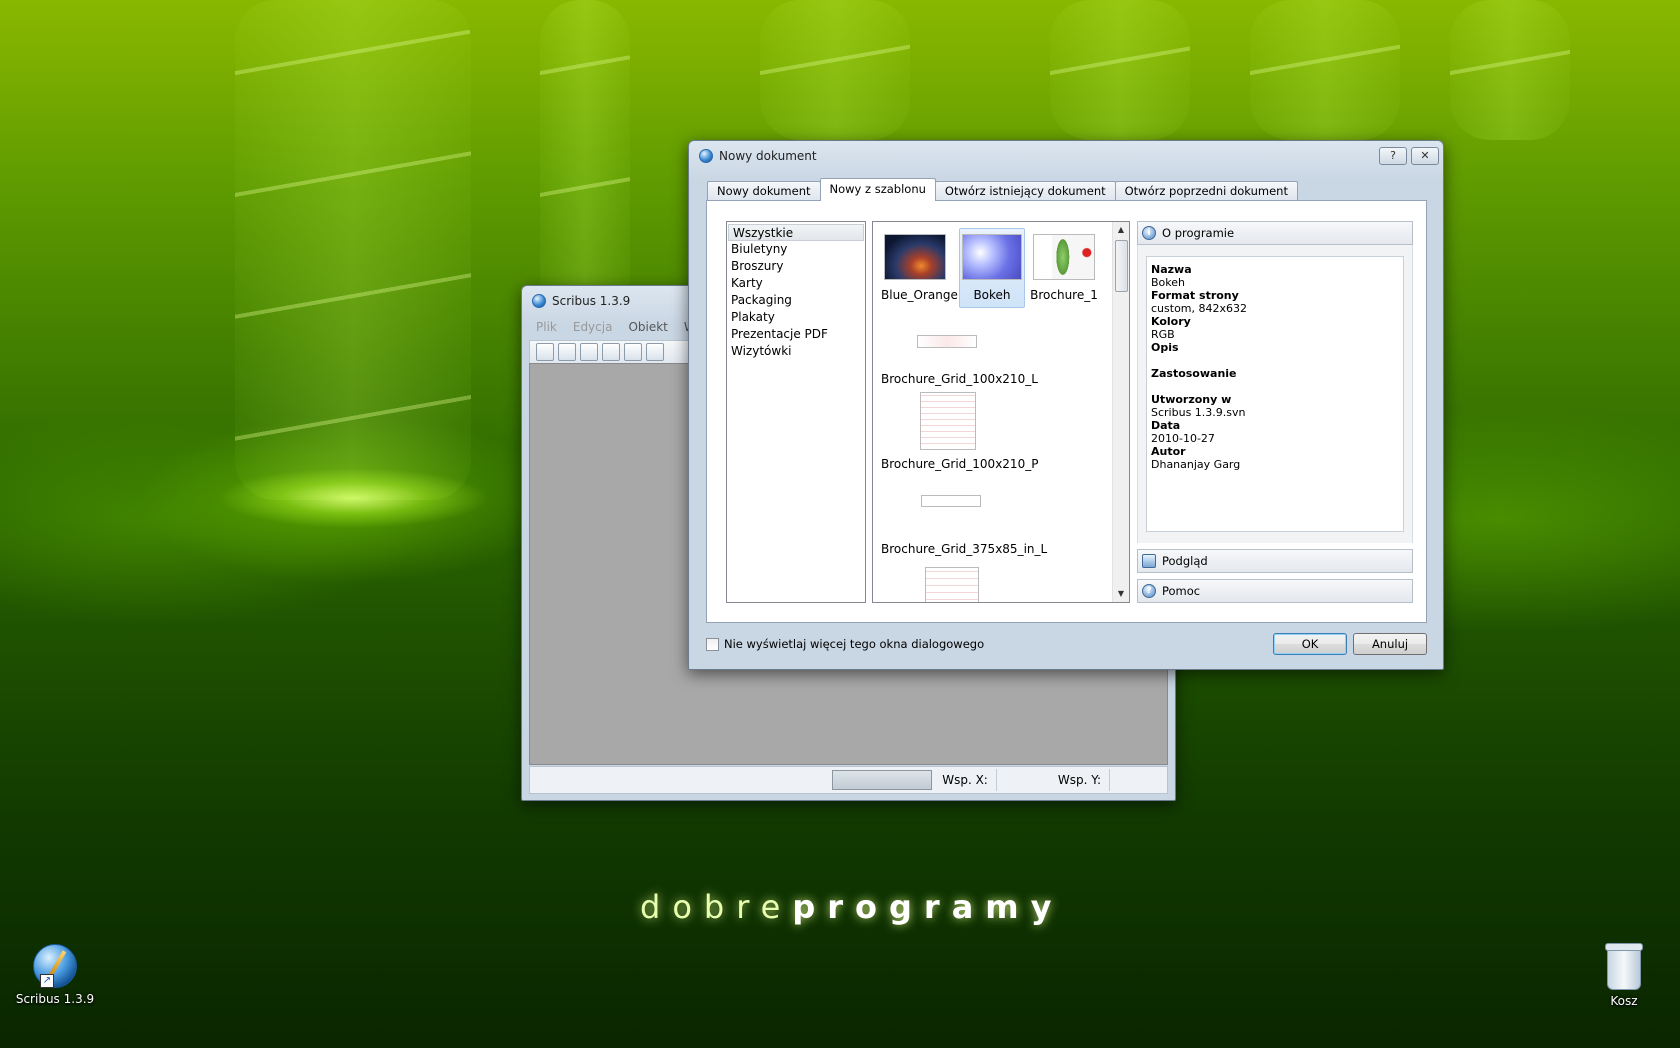 This screenshot has height=1048, width=1680. Describe the element at coordinates (593, 327) in the screenshot. I see `menu-edycja: Edycja` at that location.